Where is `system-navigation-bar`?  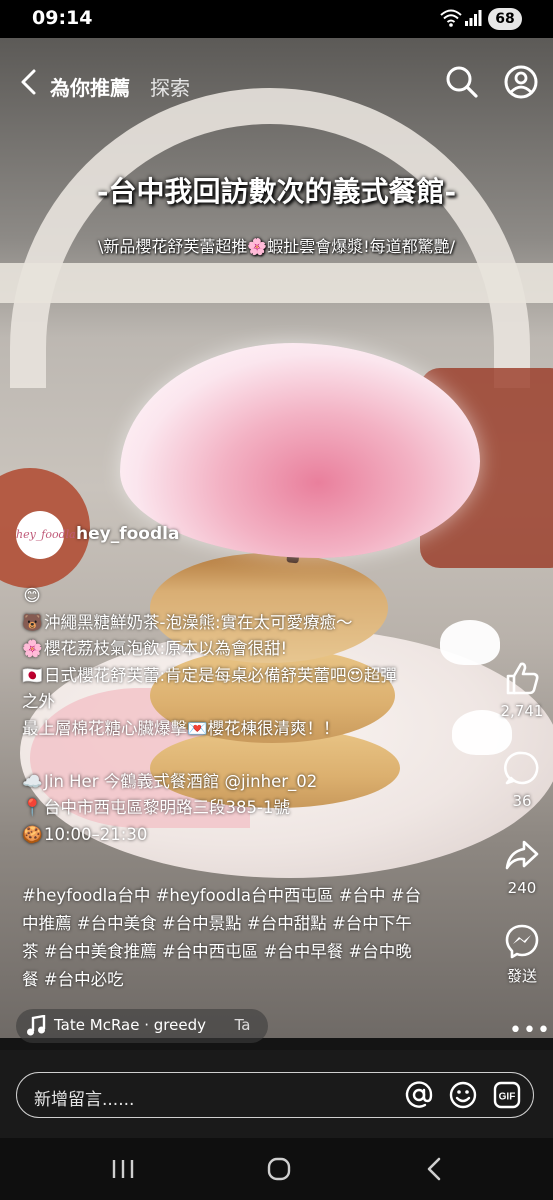
system-navigation-bar is located at coordinates (276, 1169).